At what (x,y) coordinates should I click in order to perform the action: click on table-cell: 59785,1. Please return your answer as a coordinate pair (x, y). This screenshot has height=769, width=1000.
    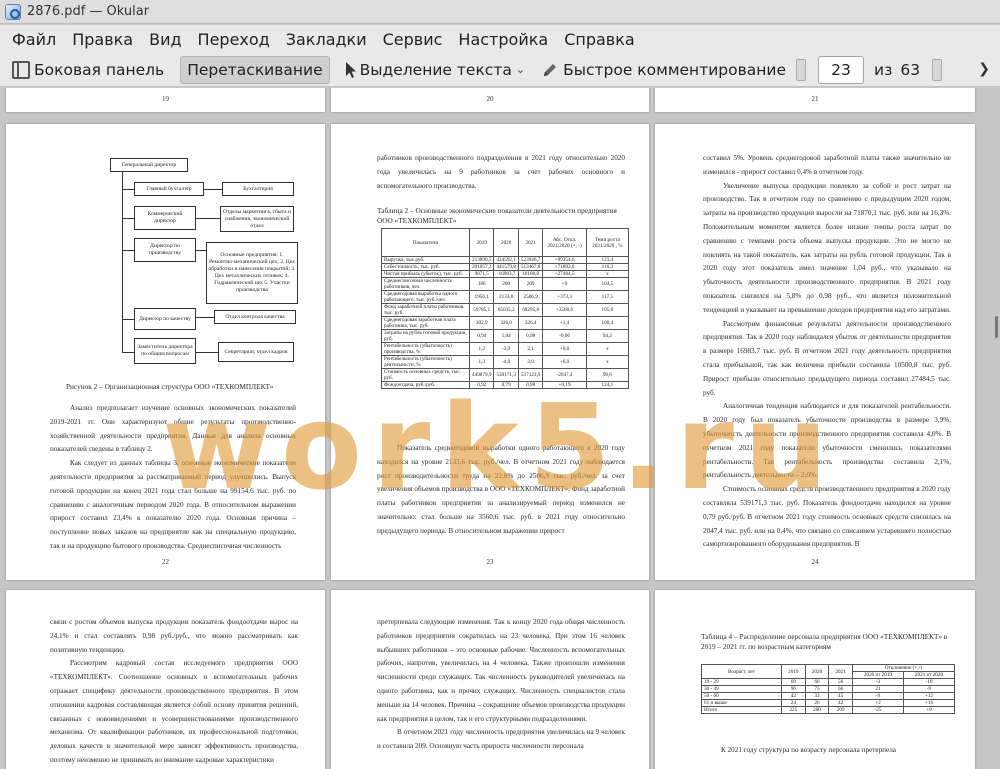
    Looking at the image, I should click on (481, 310).